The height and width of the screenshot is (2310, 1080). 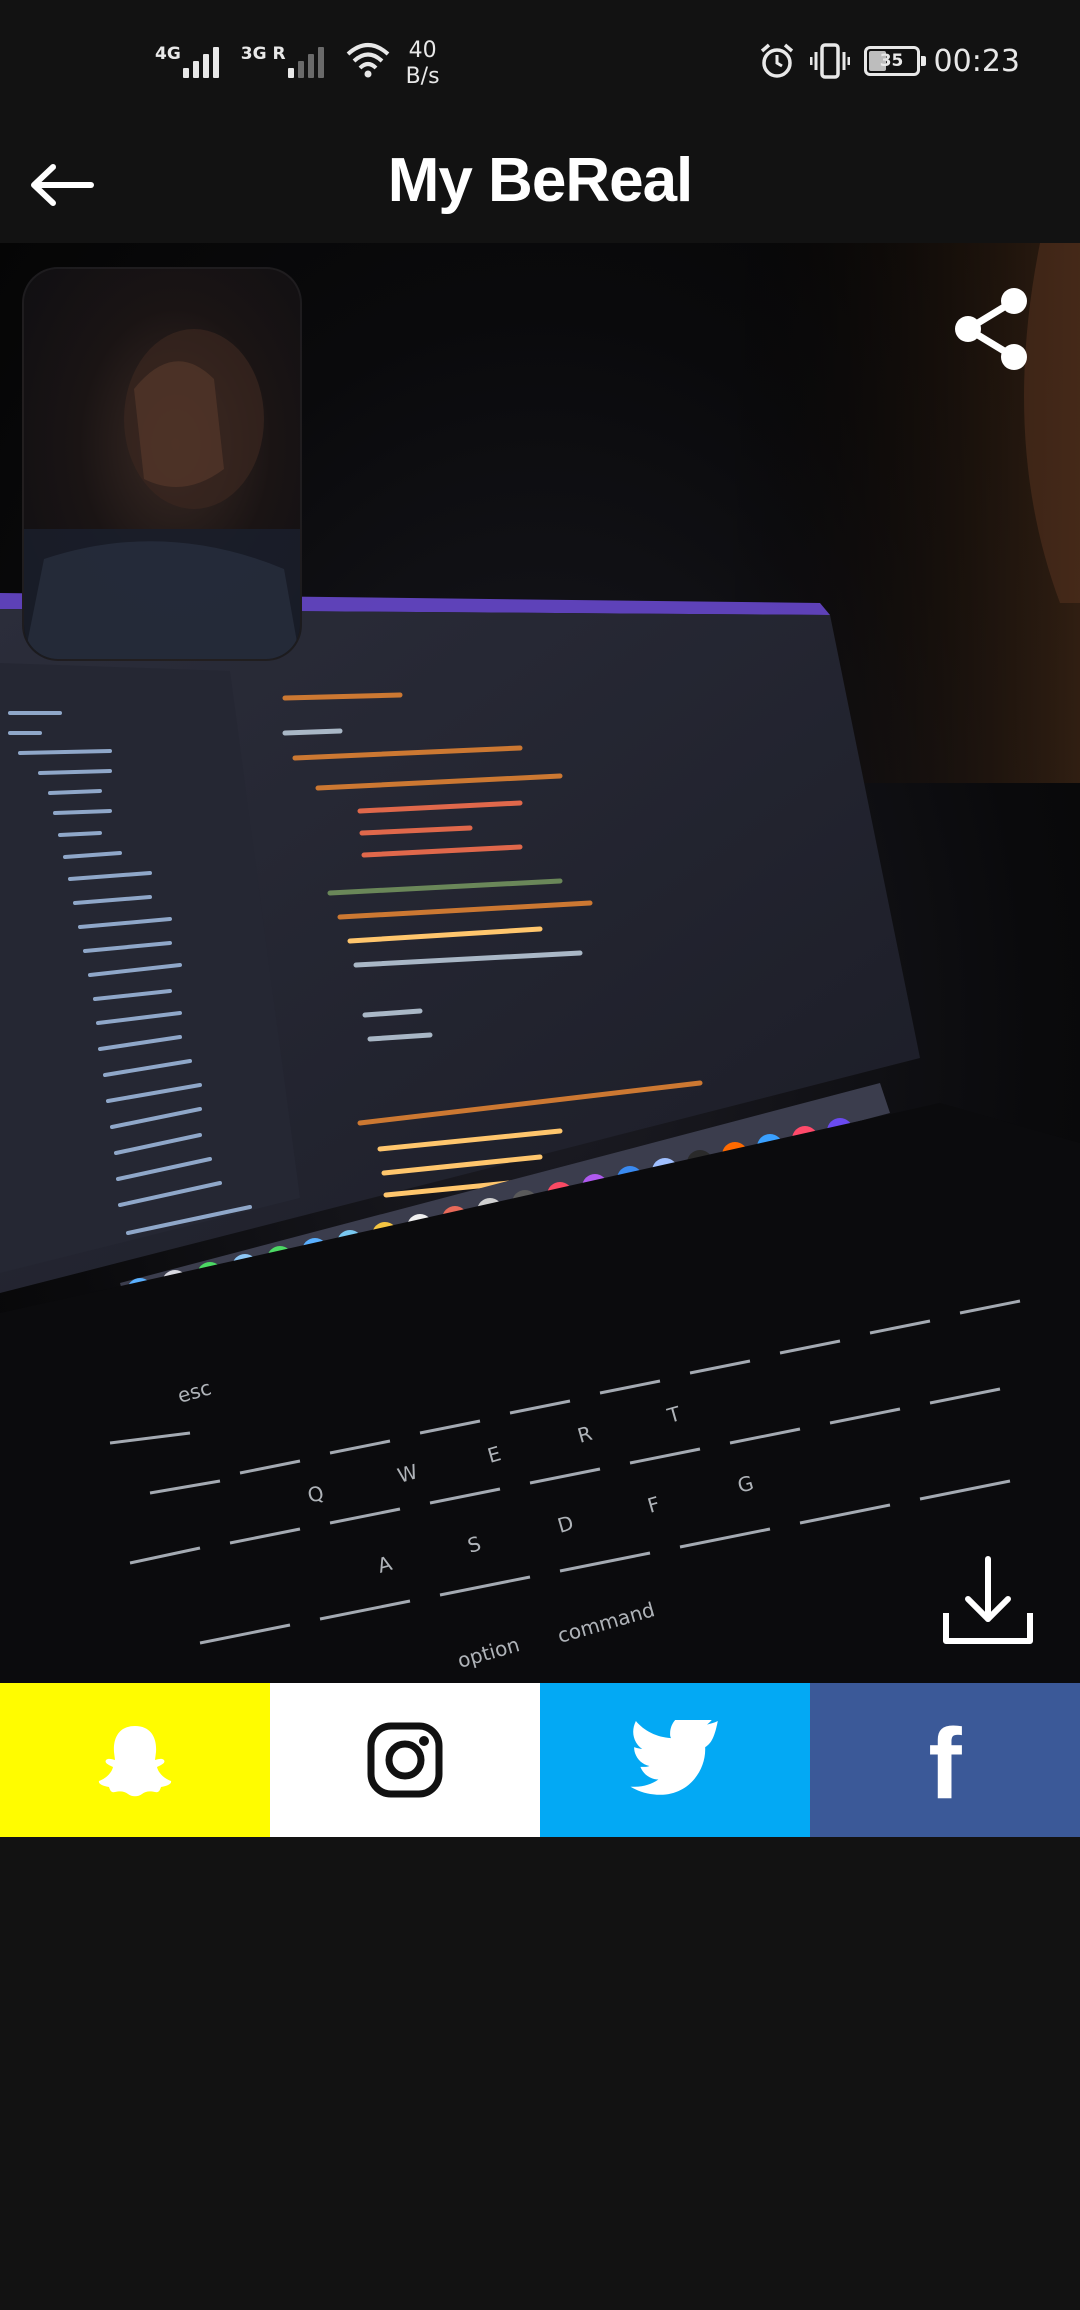 I want to click on battery-icon: 35, so click(x=894, y=61).